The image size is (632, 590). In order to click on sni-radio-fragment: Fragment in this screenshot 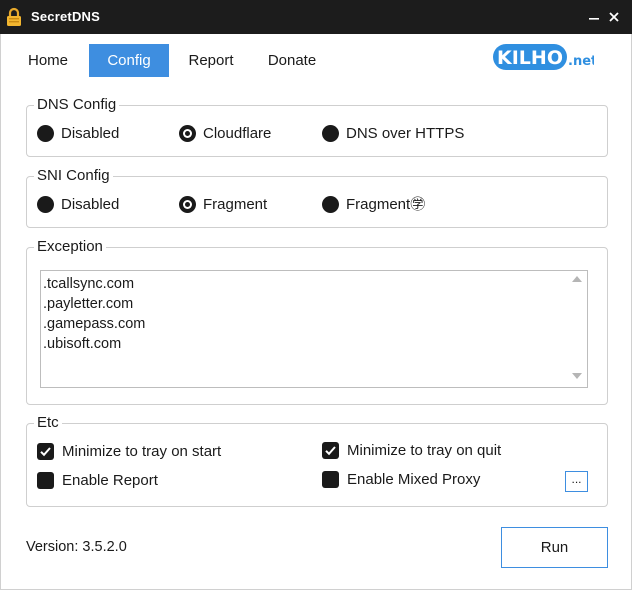, I will do `click(239, 205)`.